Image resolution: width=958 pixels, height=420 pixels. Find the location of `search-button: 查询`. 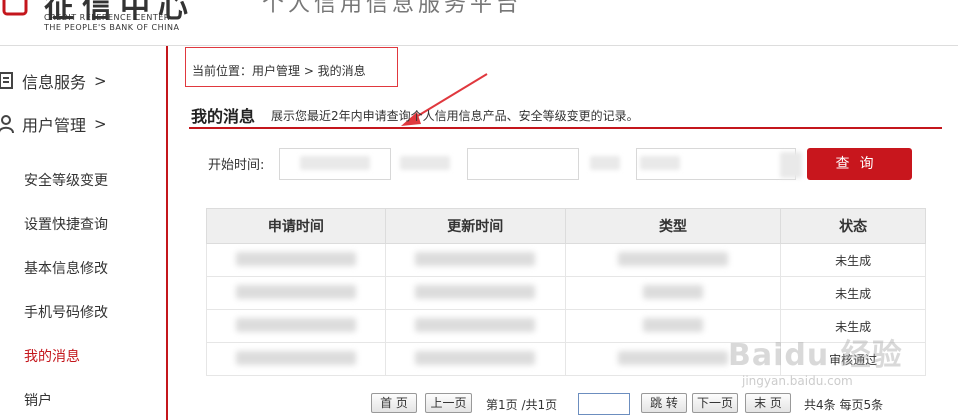

search-button: 查询 is located at coordinates (859, 164).